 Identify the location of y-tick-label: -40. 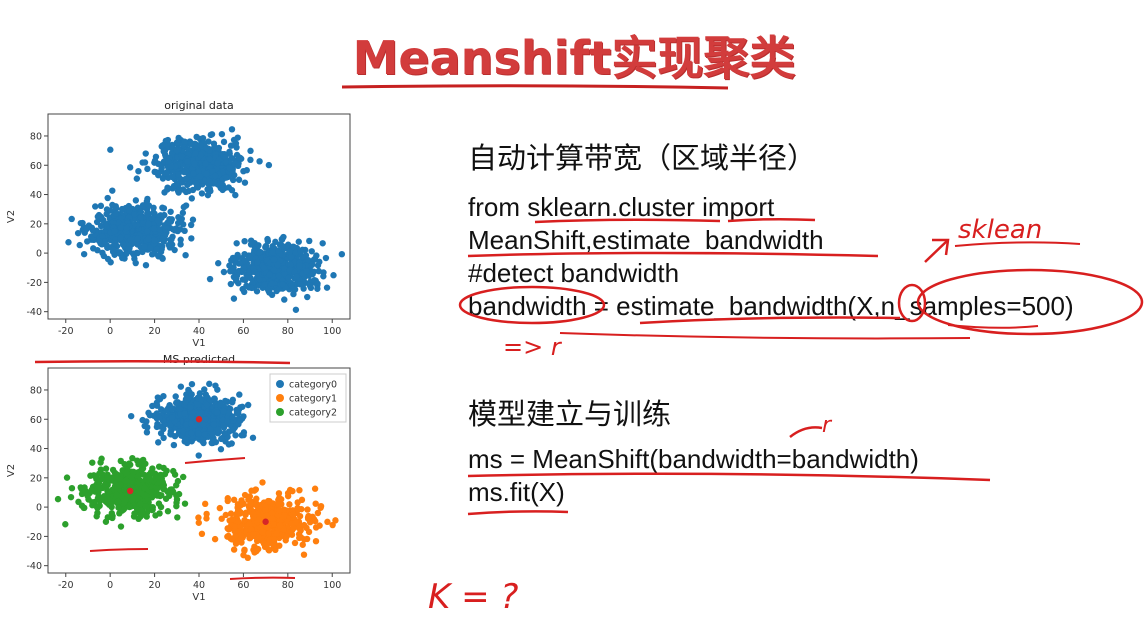
(34, 312).